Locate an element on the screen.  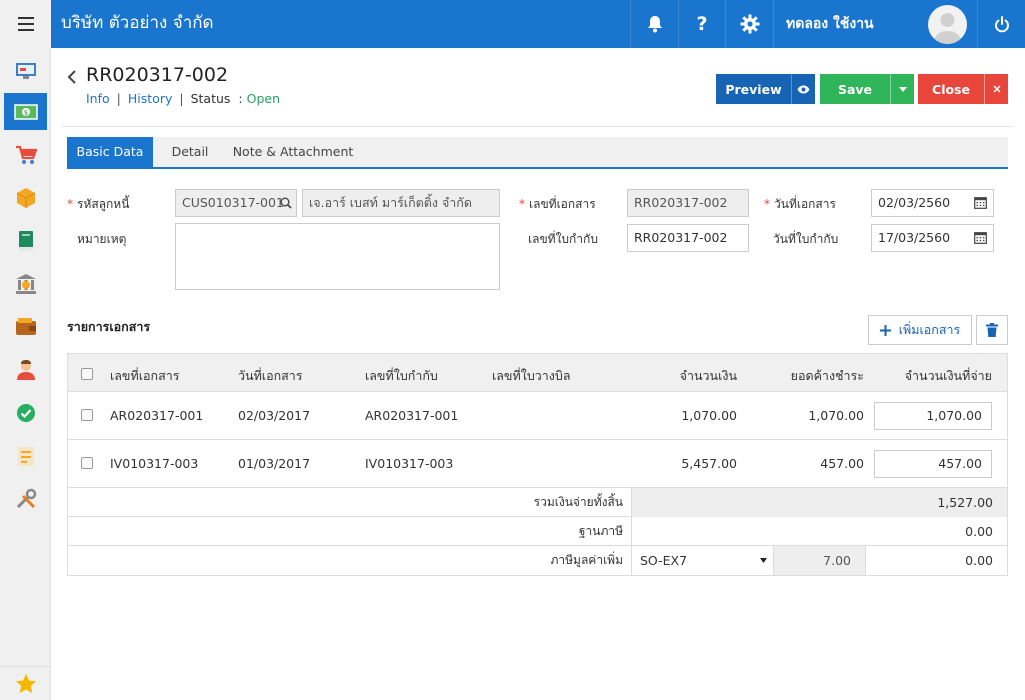
header-divider is located at coordinates (538, 126).